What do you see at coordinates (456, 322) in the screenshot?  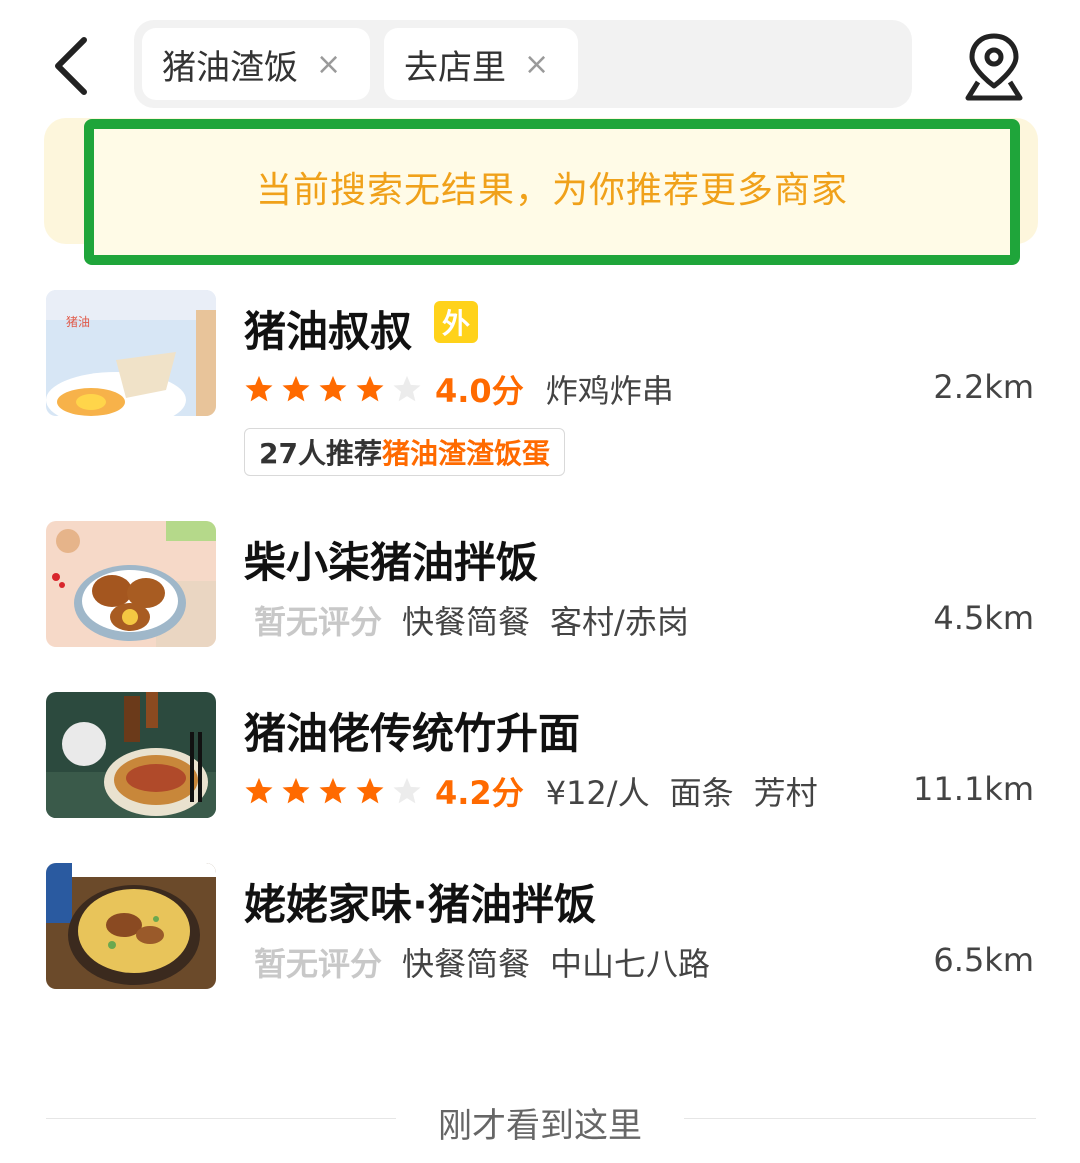 I see `takeout-badge: 外` at bounding box center [456, 322].